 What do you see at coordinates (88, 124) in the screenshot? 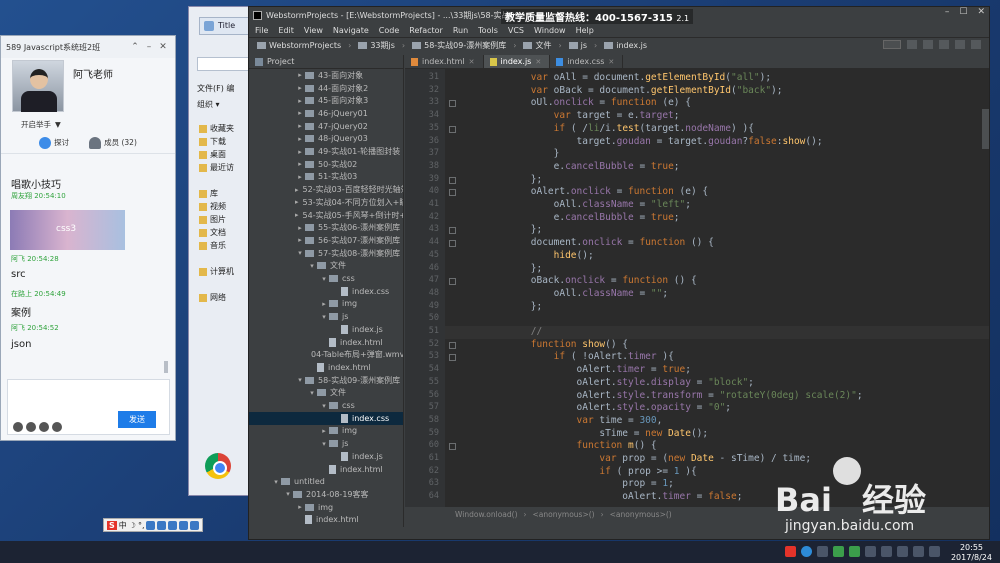
I see `raise-hand-toggle: 开启举手 ▼` at bounding box center [88, 124].